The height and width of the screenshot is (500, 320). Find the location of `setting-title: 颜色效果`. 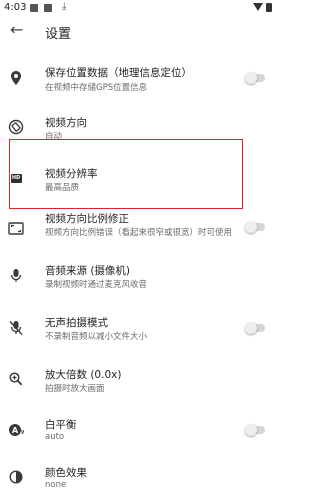

setting-title: 颜色效果 is located at coordinates (66, 473).